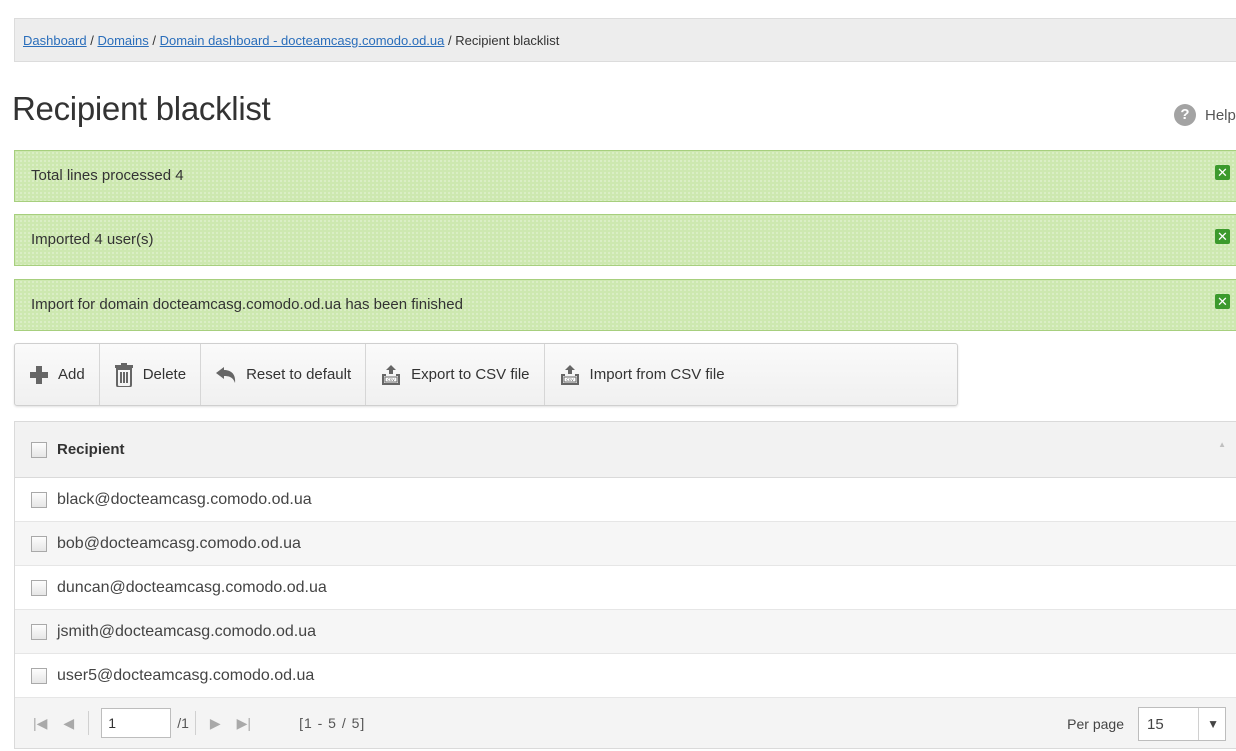 Image resolution: width=1236 pixels, height=751 pixels. I want to click on reset-to-default-button: Reset to default, so click(284, 374).